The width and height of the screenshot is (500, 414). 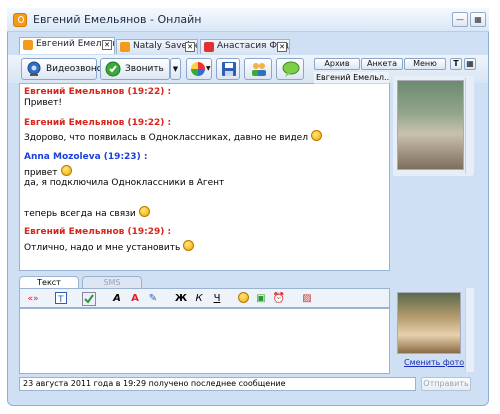 What do you see at coordinates (425, 64) in the screenshot?
I see `menu-button: Меню` at bounding box center [425, 64].